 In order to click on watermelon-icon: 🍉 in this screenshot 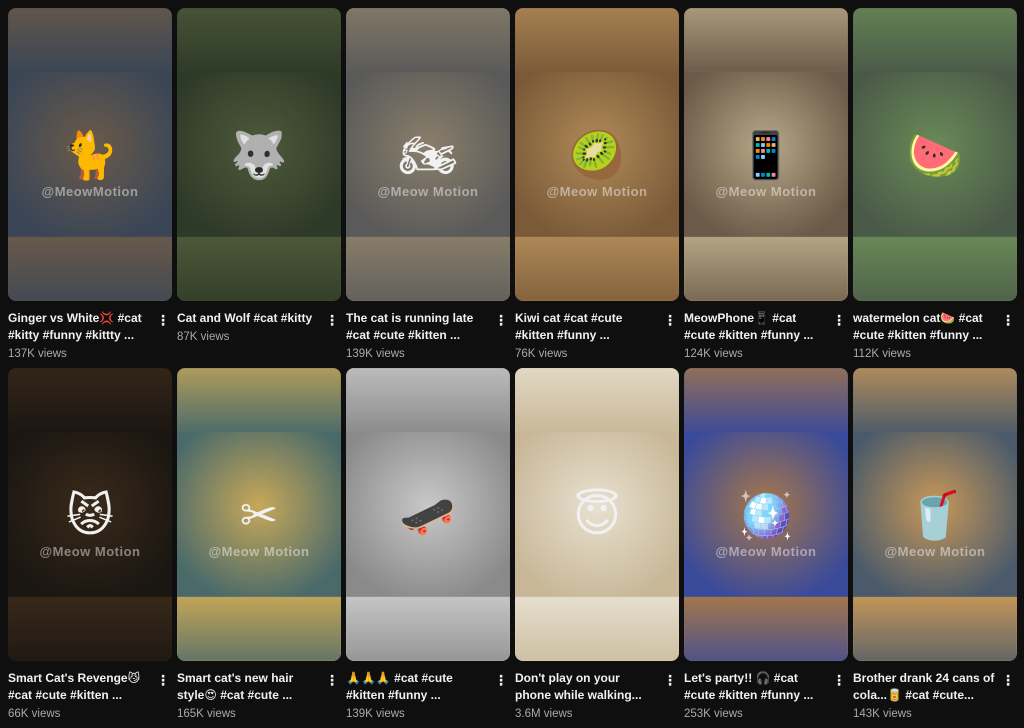, I will do `click(935, 154)`.